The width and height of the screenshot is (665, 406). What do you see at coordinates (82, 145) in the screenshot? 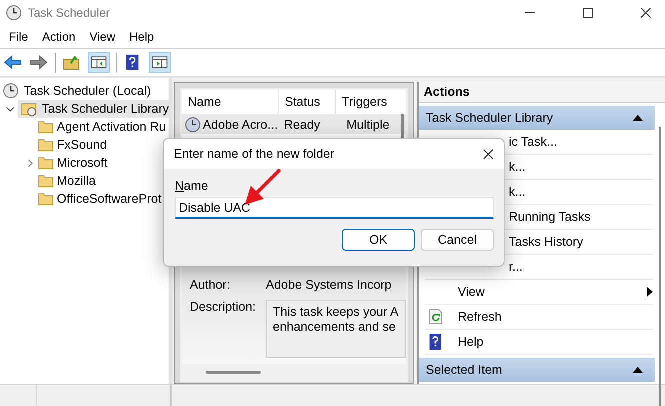
I see `tree-item: FxSound` at bounding box center [82, 145].